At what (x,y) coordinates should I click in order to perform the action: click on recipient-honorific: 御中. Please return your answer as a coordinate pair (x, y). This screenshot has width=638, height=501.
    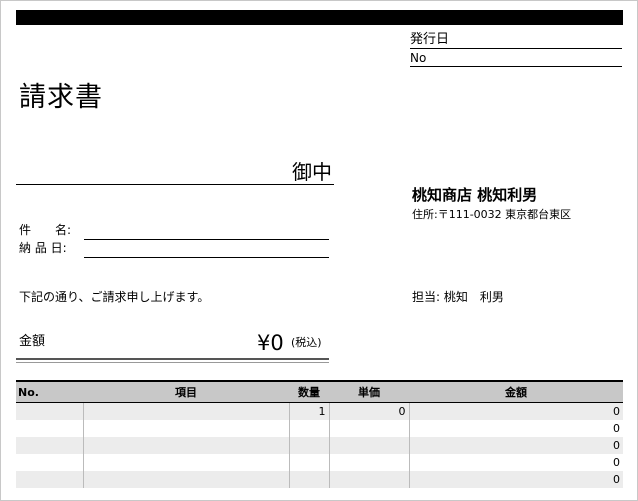
    Looking at the image, I should click on (312, 172).